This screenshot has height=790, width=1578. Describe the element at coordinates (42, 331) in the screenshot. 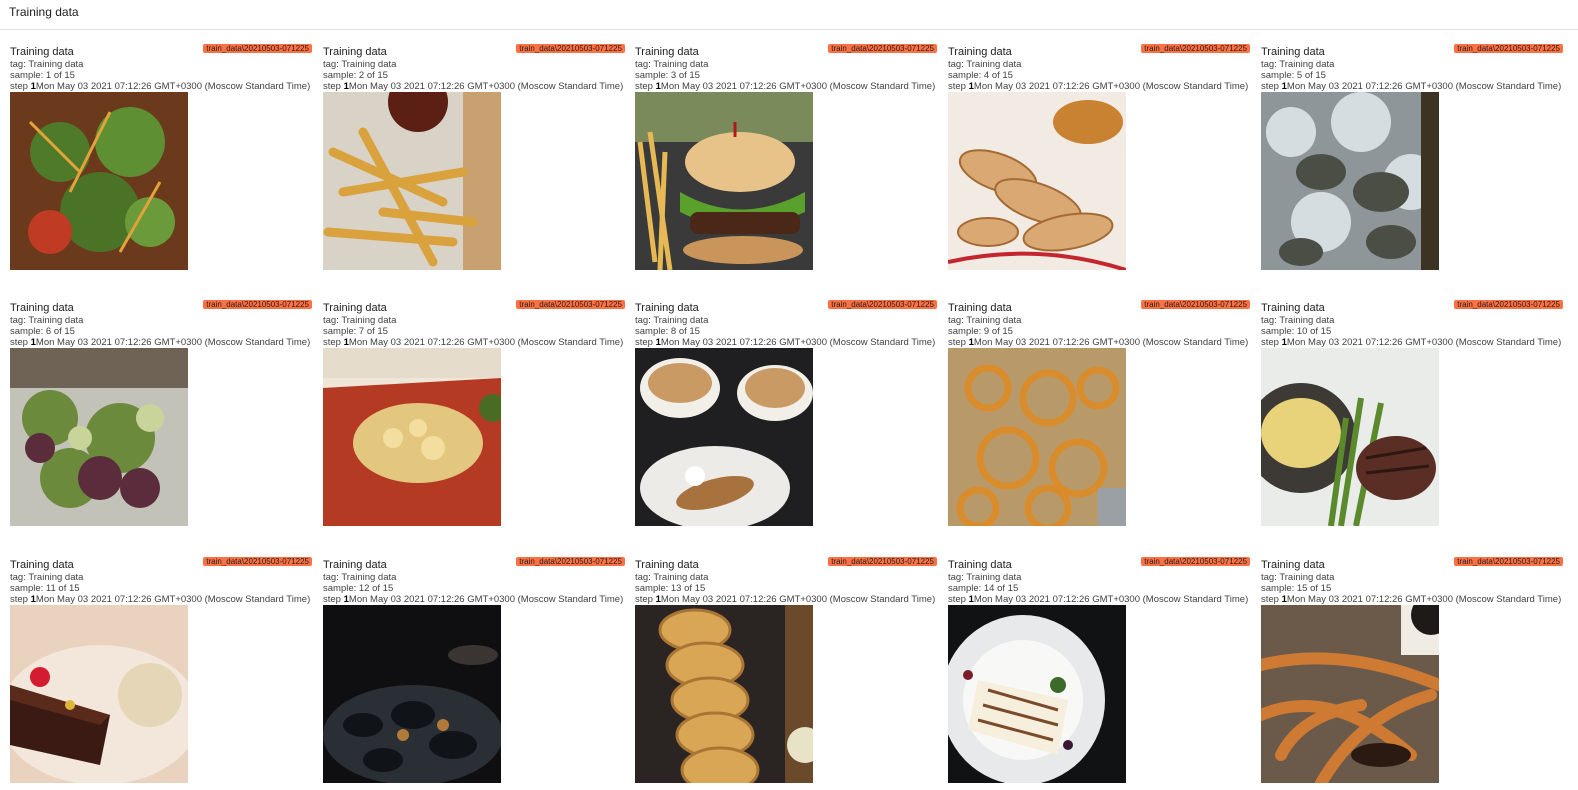

I see `card-sample: sample: 6 of 15` at that location.